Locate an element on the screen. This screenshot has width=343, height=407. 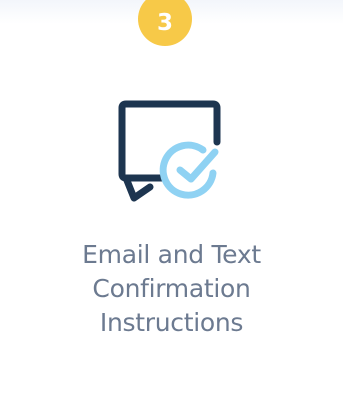
caption-line-2: Confirmation is located at coordinates (171, 288).